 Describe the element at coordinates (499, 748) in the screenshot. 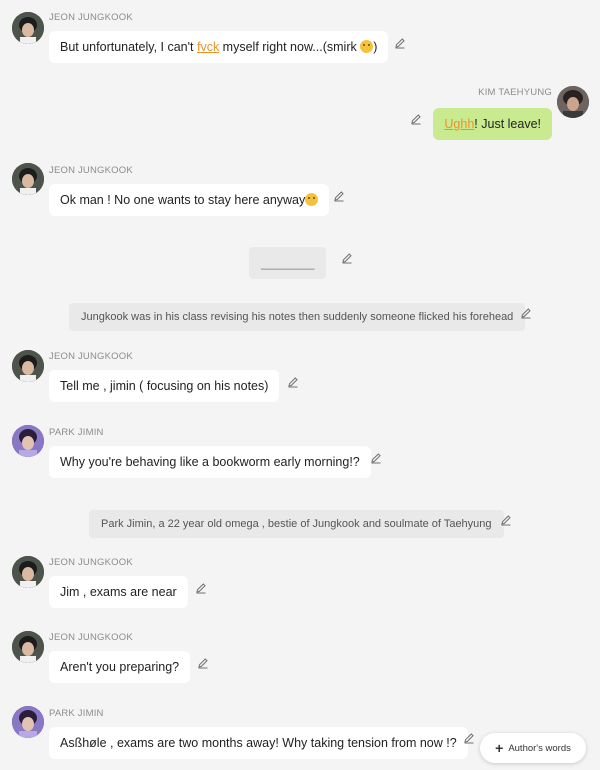

I see `plus-icon: +` at that location.